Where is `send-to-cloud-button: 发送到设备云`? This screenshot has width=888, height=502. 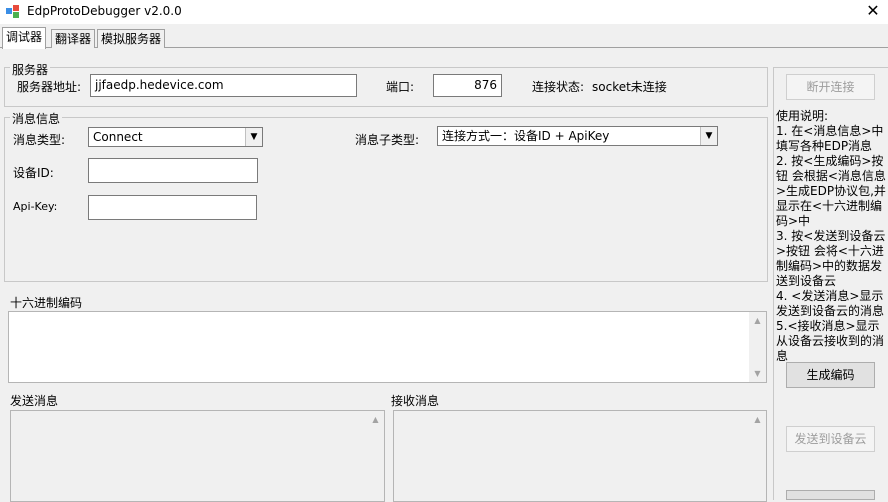 send-to-cloud-button: 发送到设备云 is located at coordinates (830, 439).